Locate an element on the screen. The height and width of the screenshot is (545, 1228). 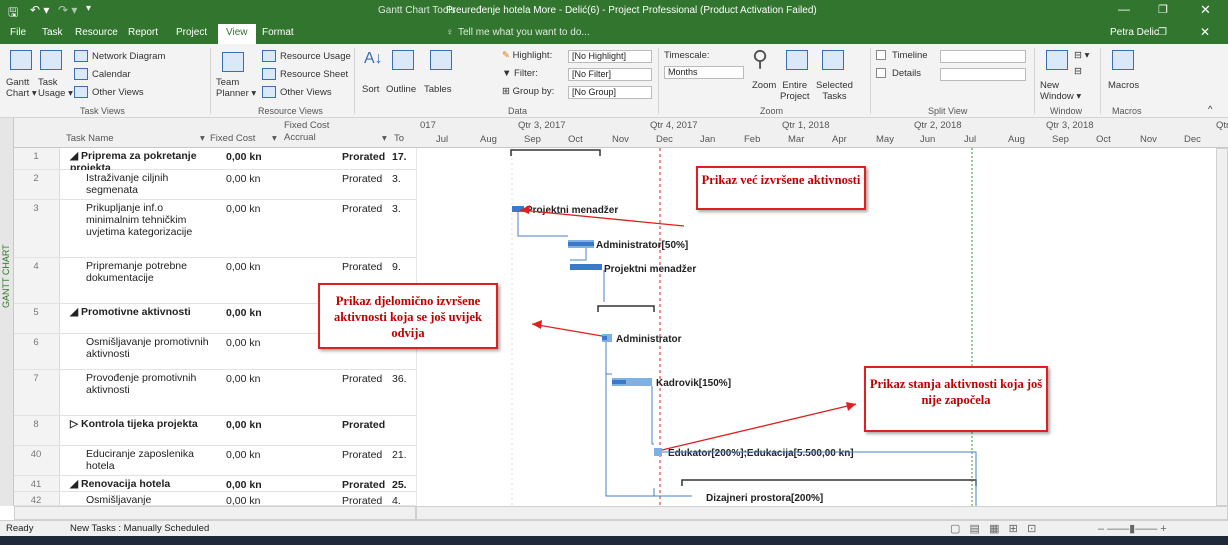
zoom-slider: – ——▮—— + is located at coordinates (1132, 528).